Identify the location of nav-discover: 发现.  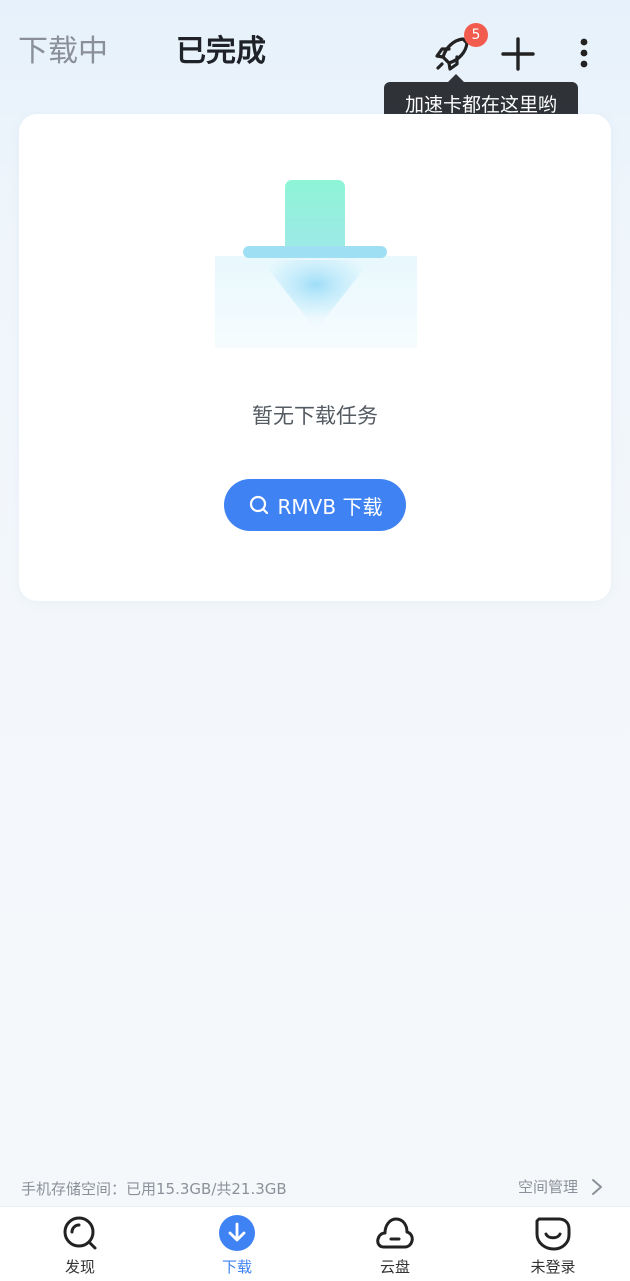
(80, 1244).